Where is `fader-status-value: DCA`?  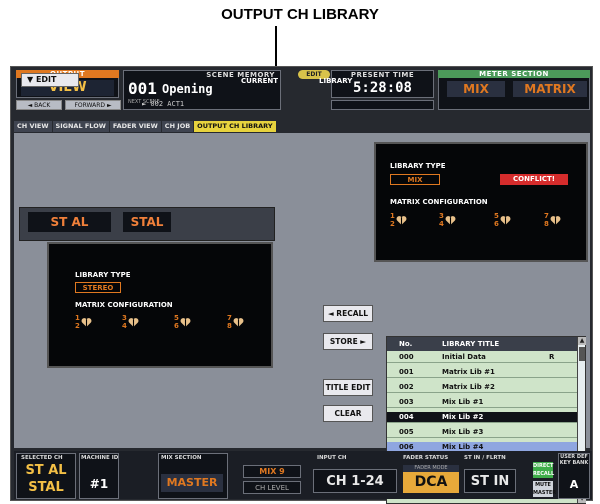 fader-status-value: DCA is located at coordinates (431, 482).